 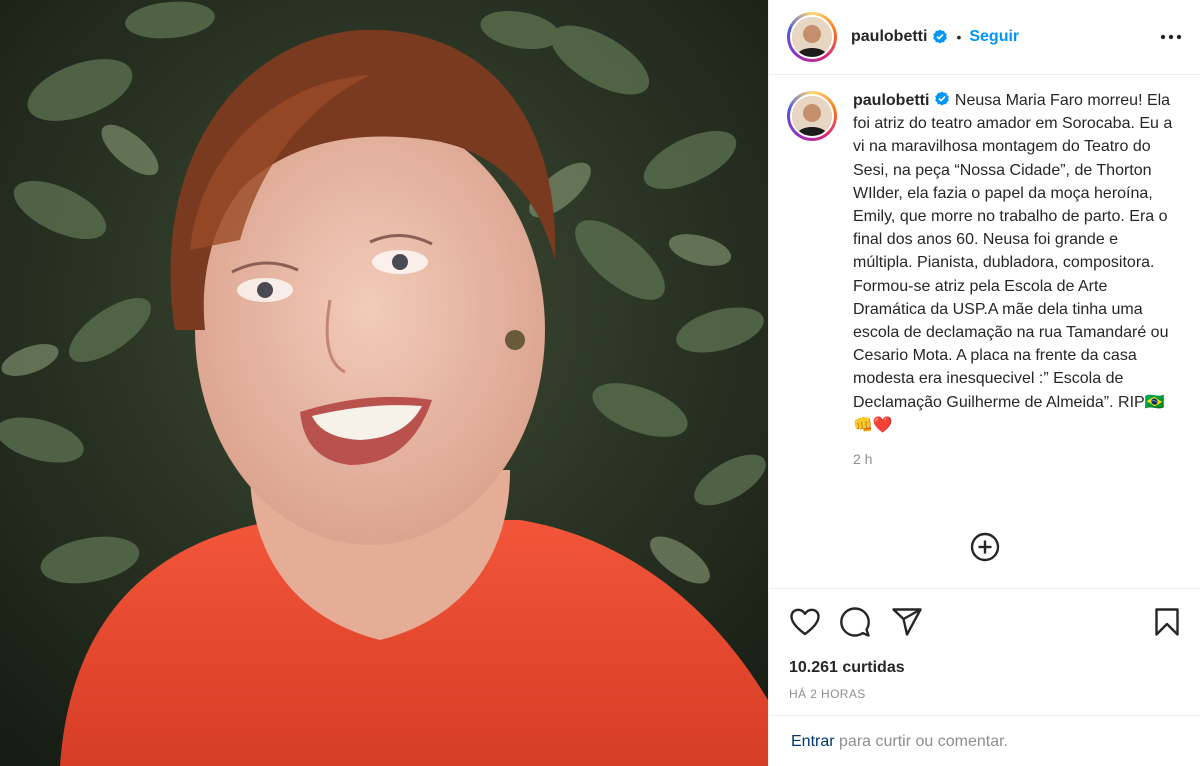 What do you see at coordinates (847, 668) in the screenshot?
I see `likes-count: 10.261 curtidas` at bounding box center [847, 668].